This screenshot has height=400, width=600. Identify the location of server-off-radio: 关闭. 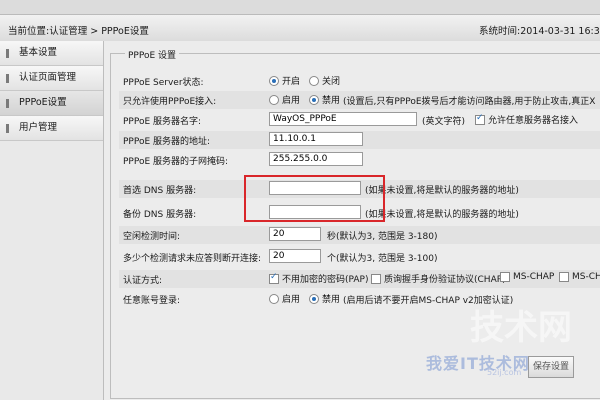
(324, 80).